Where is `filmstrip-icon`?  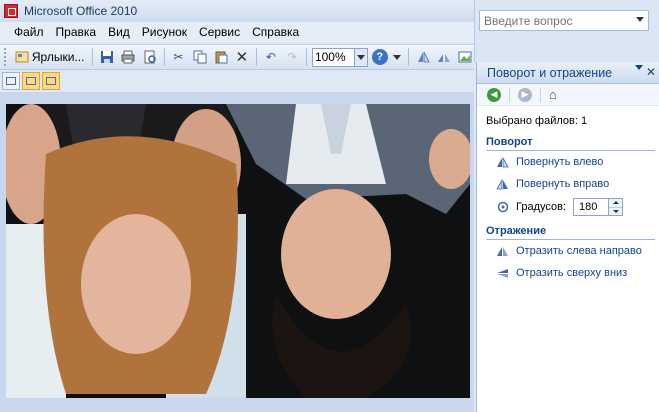 filmstrip-icon is located at coordinates (31, 81).